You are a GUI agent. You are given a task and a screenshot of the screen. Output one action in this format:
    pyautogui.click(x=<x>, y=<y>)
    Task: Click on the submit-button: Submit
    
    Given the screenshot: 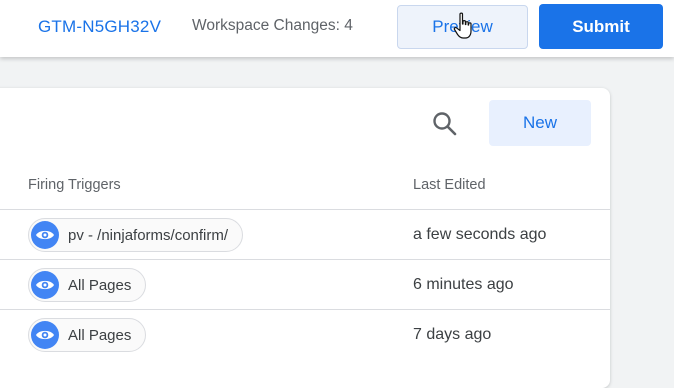 What is the action you would take?
    pyautogui.click(x=601, y=26)
    